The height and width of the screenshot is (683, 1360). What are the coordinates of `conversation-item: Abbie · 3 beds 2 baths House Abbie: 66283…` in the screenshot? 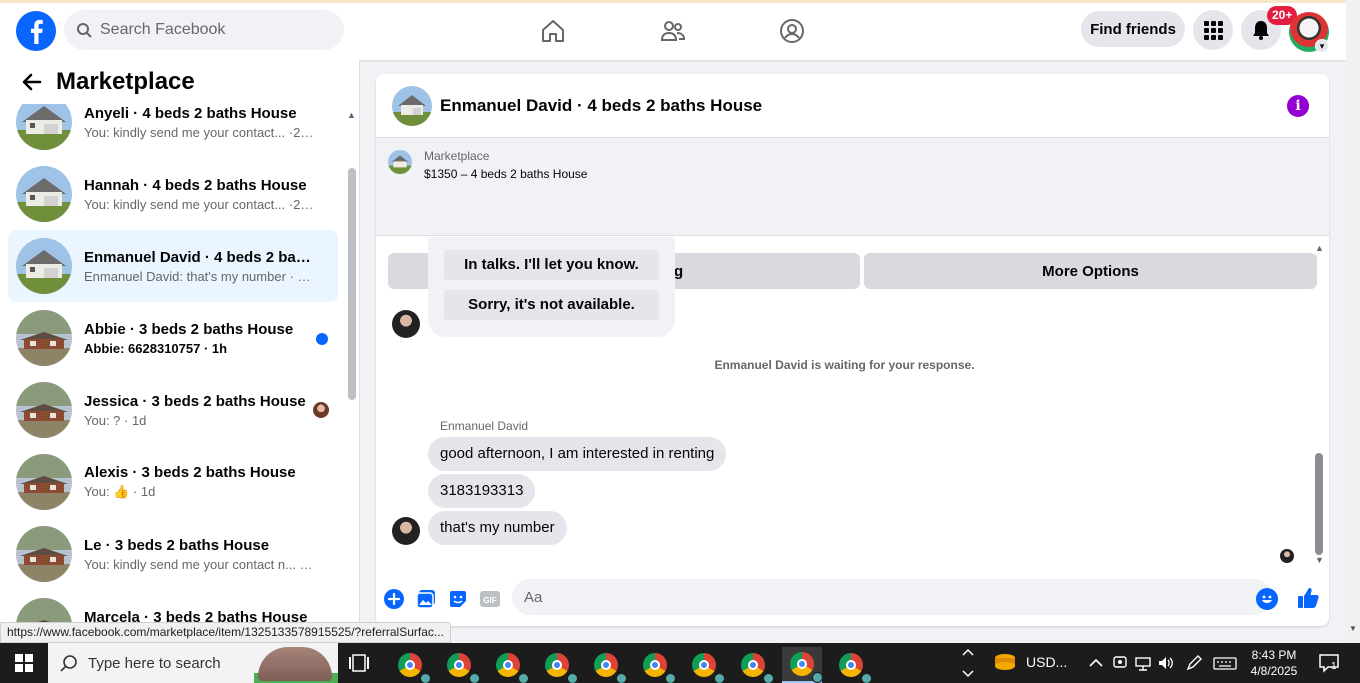 It's located at (173, 338).